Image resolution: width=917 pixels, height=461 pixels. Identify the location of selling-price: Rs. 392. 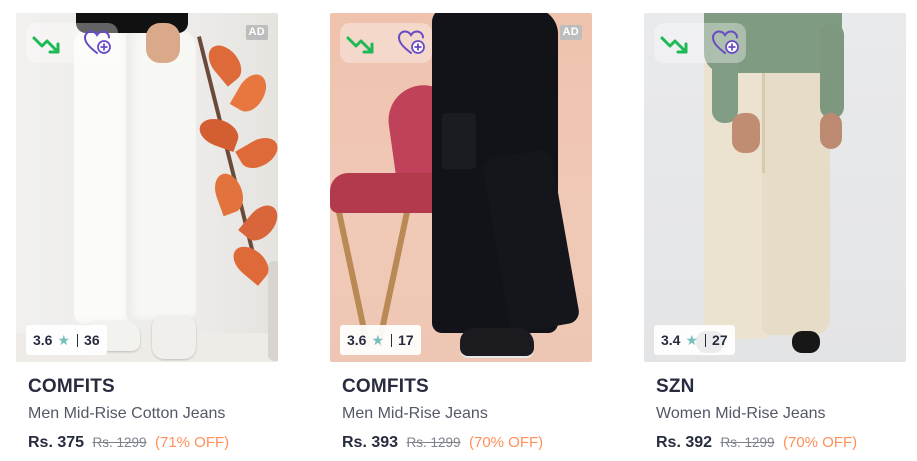
(684, 442).